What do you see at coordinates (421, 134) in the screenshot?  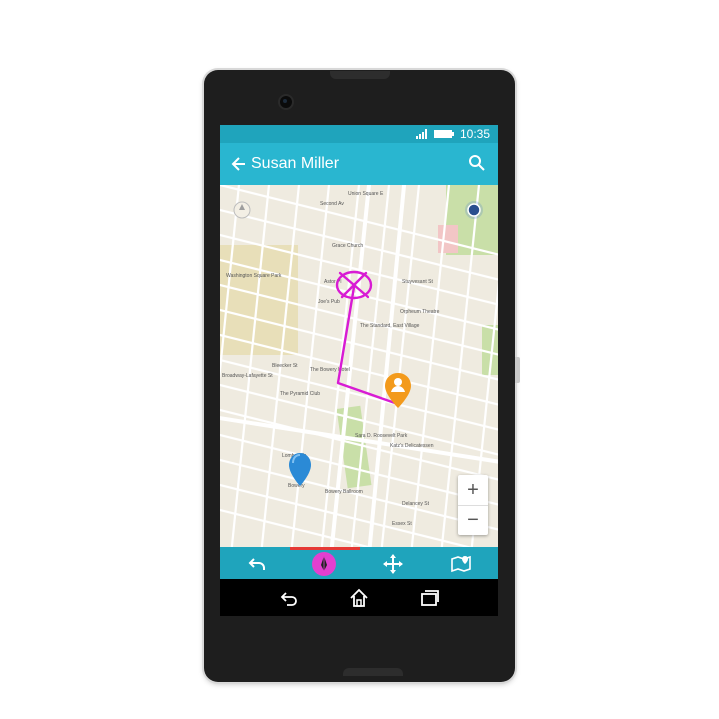 I see `signal-icon` at bounding box center [421, 134].